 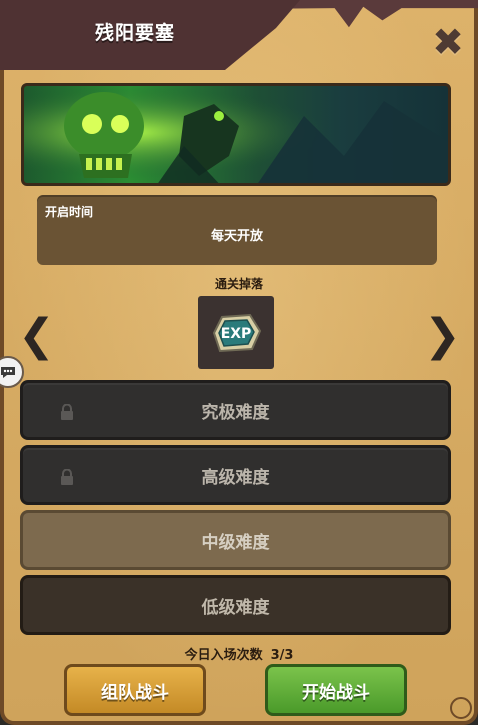 I want to click on daily-entries-count: 3/3, so click(x=282, y=655).